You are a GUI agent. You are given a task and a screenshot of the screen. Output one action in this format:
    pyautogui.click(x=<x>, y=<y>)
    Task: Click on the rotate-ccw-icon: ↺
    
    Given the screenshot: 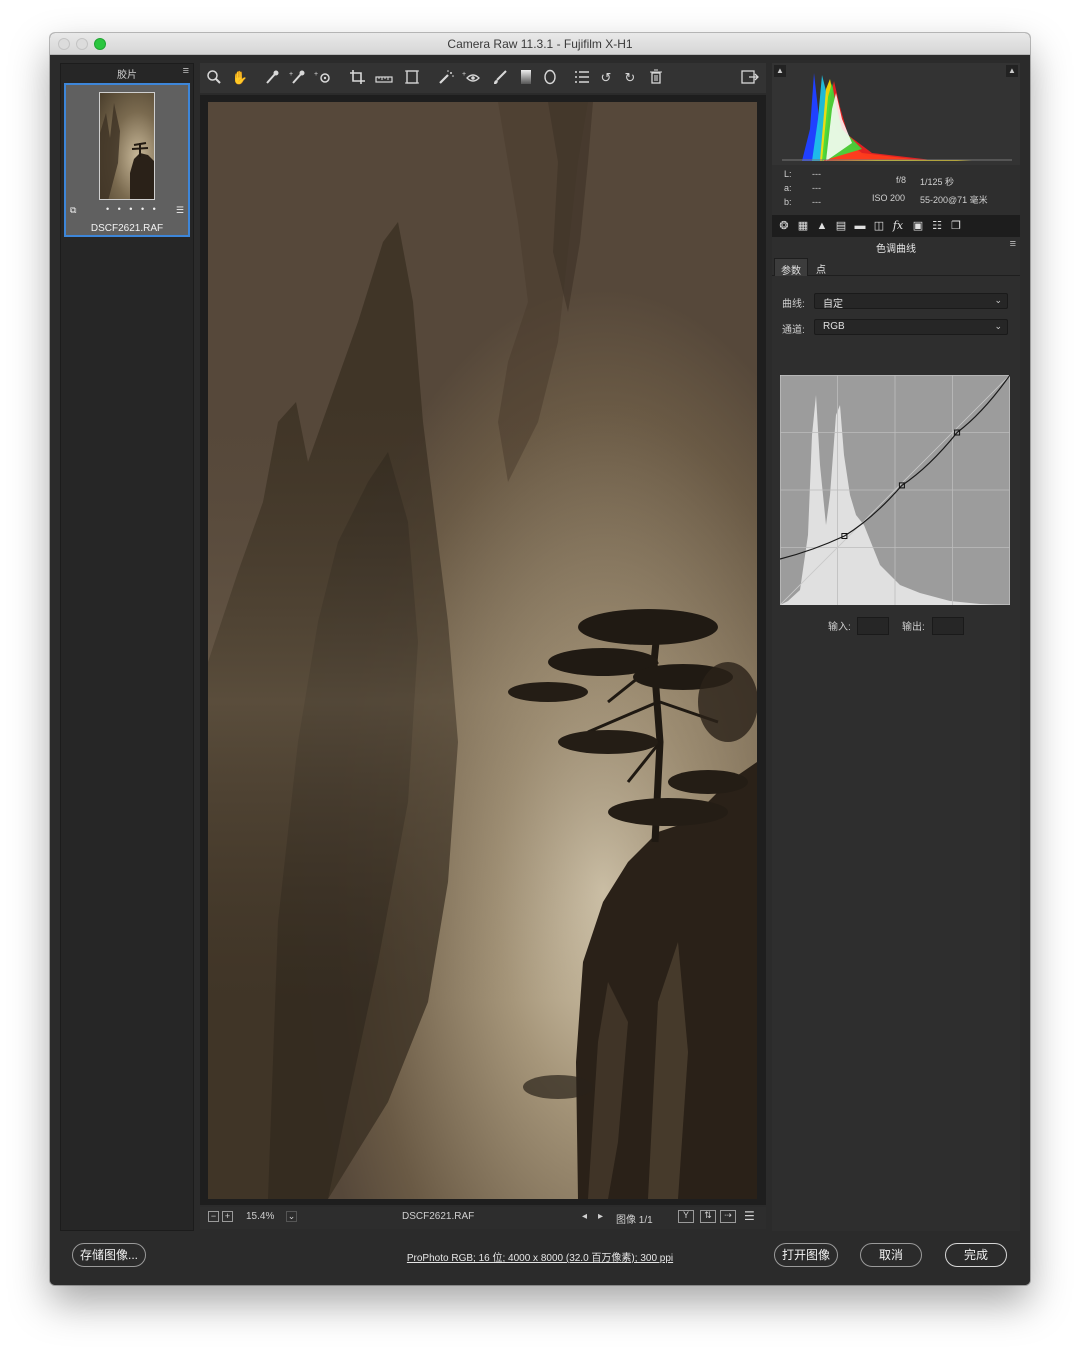 What is the action you would take?
    pyautogui.click(x=606, y=78)
    